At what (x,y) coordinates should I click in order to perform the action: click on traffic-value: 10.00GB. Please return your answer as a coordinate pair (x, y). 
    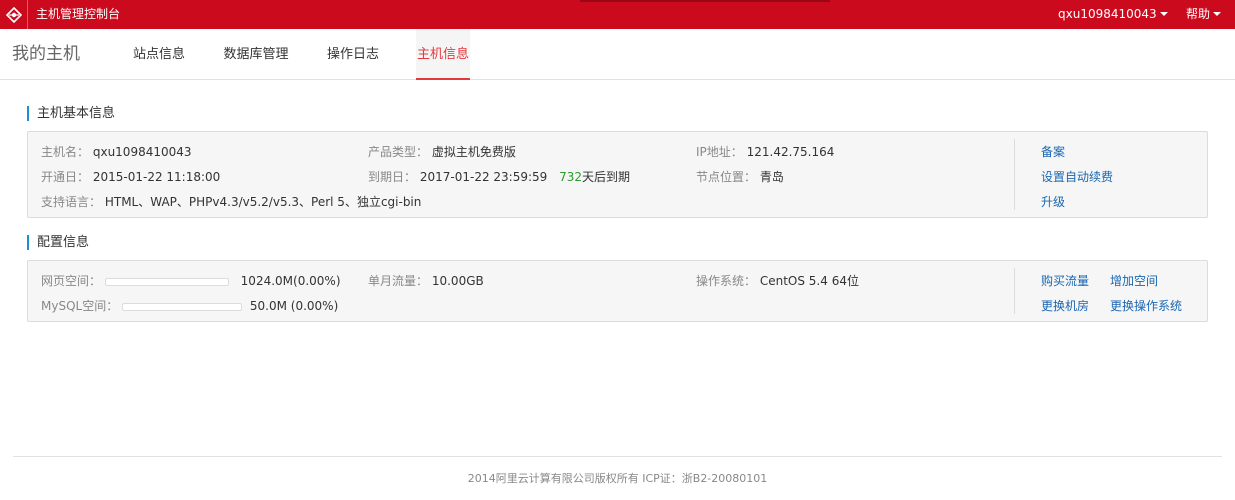
    Looking at the image, I should click on (457, 281).